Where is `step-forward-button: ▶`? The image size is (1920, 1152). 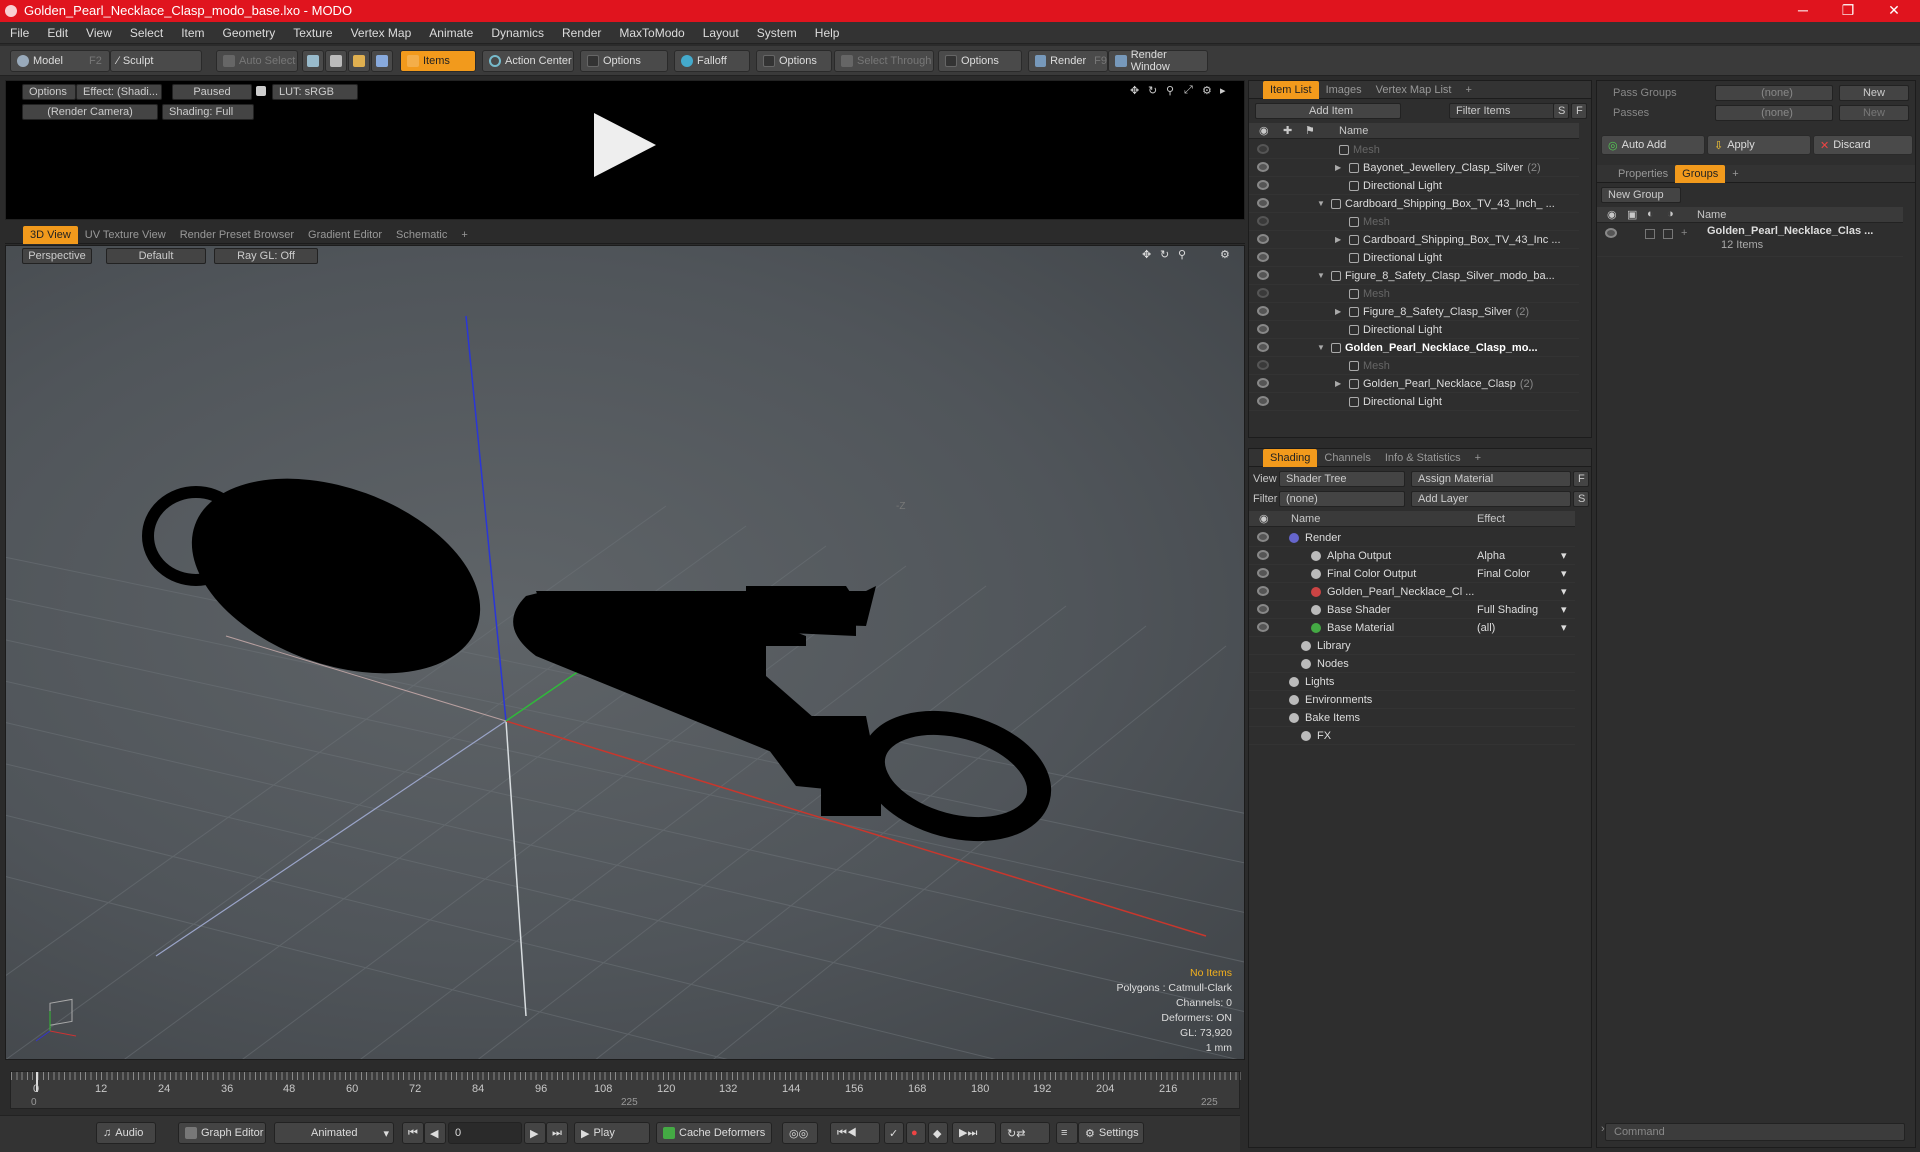
step-forward-button: ▶ is located at coordinates (535, 1133).